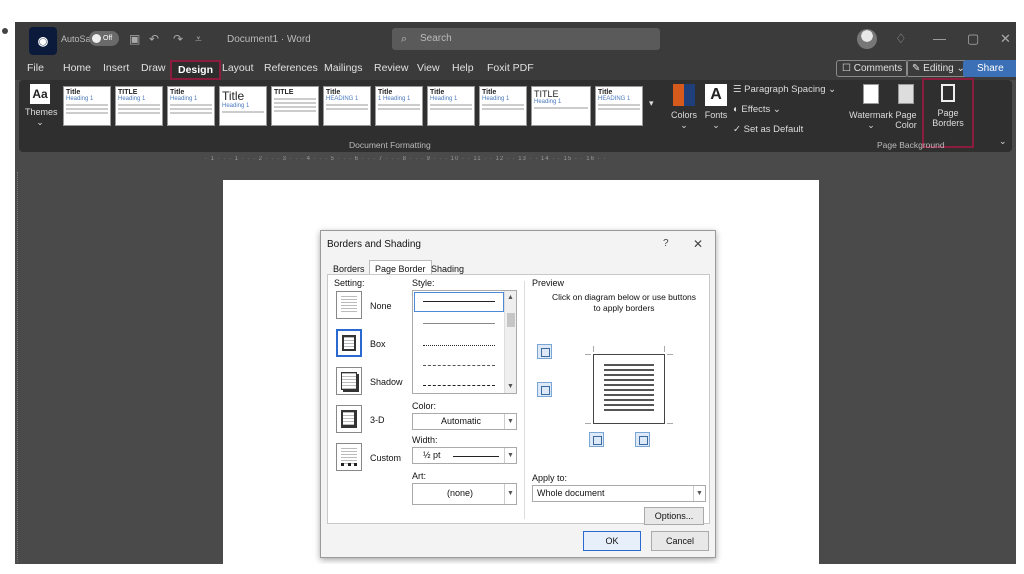 Image resolution: width=1024 pixels, height=574 pixels. What do you see at coordinates (41, 109) in the screenshot?
I see `themes-button: Aa Themes ⌄` at bounding box center [41, 109].